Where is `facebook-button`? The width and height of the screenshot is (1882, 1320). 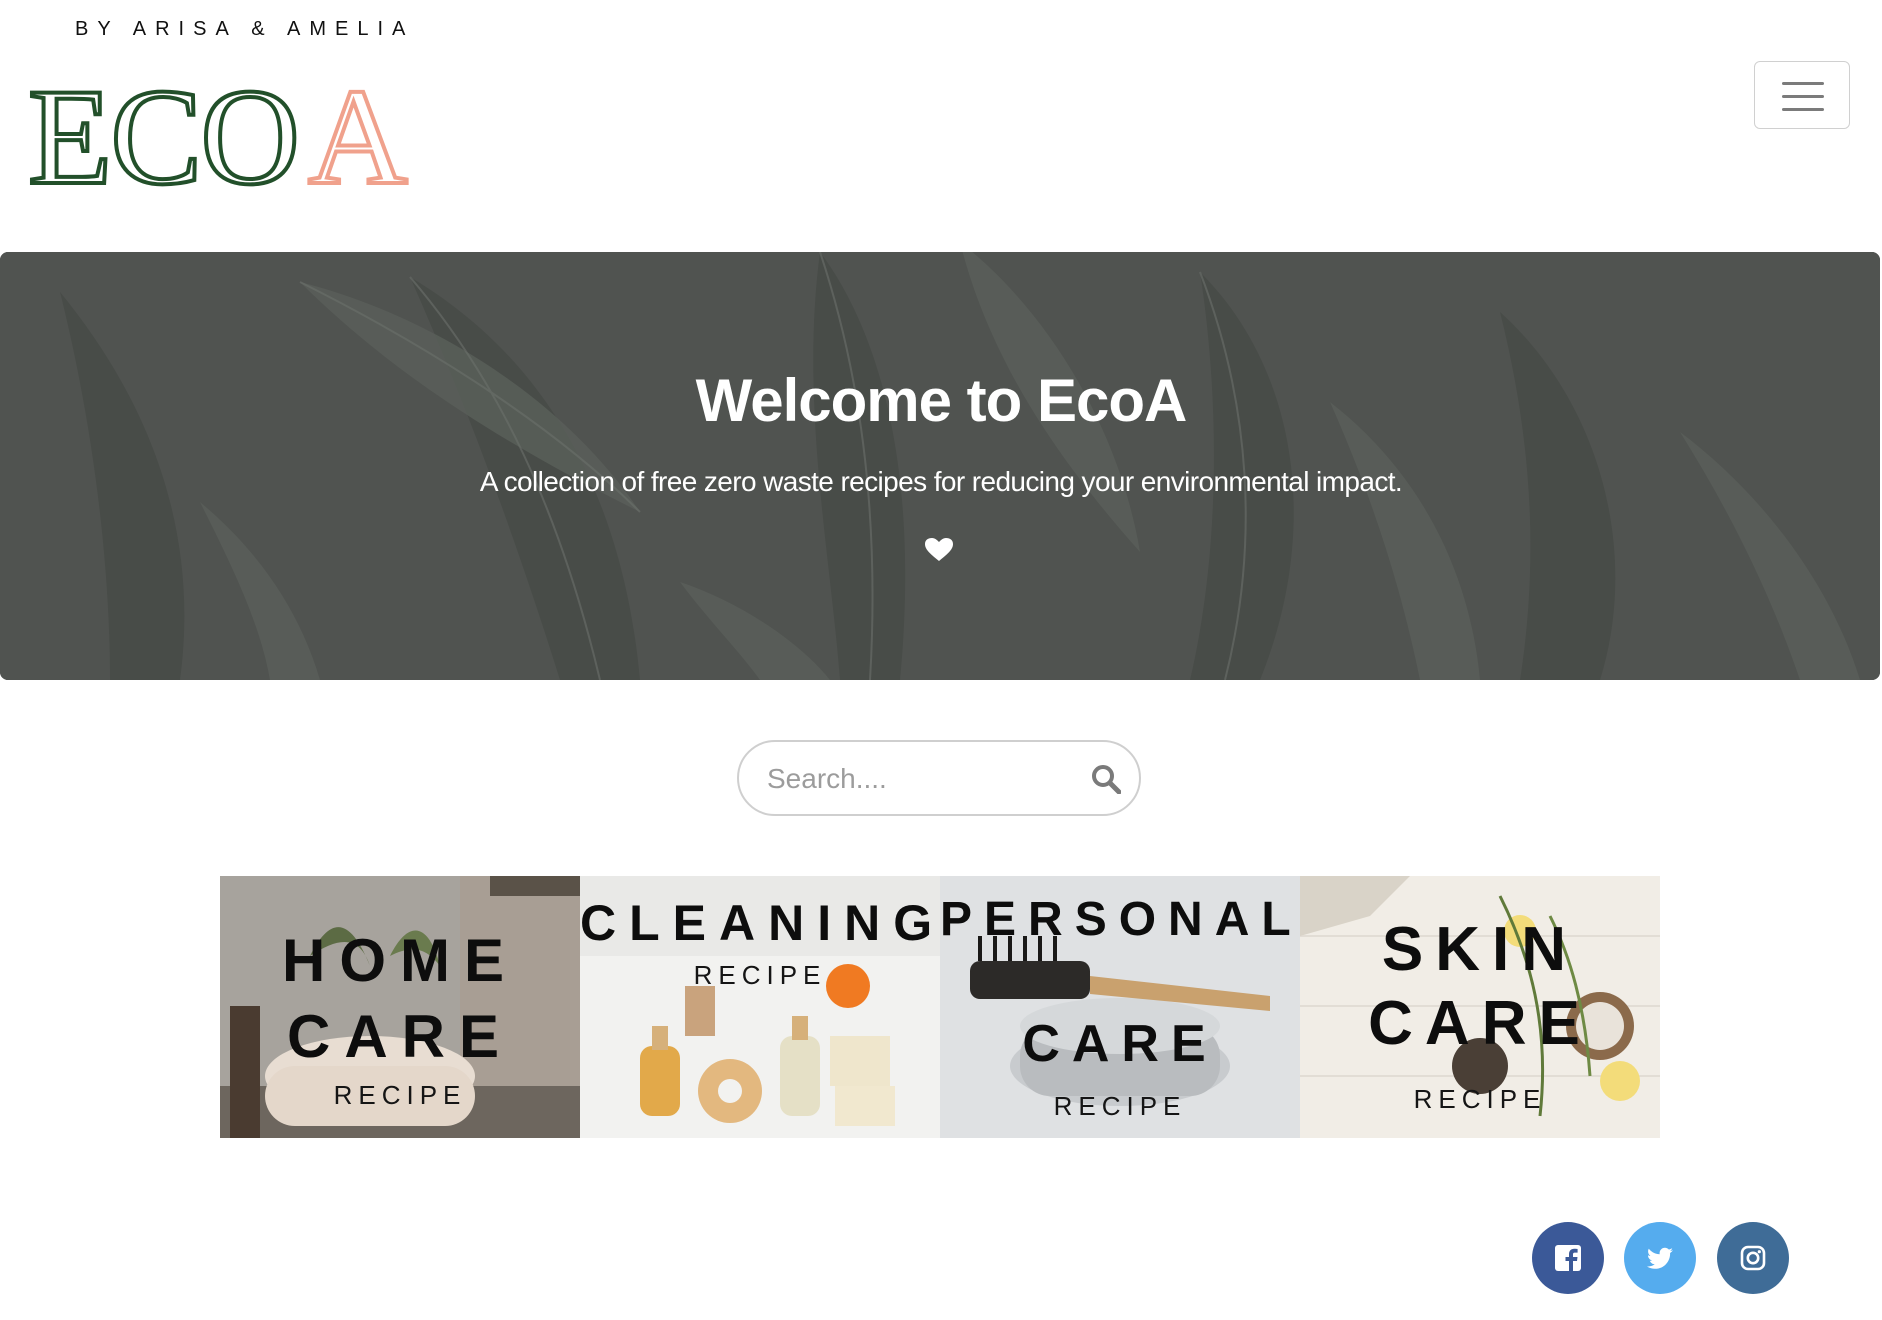
facebook-button is located at coordinates (1568, 1258).